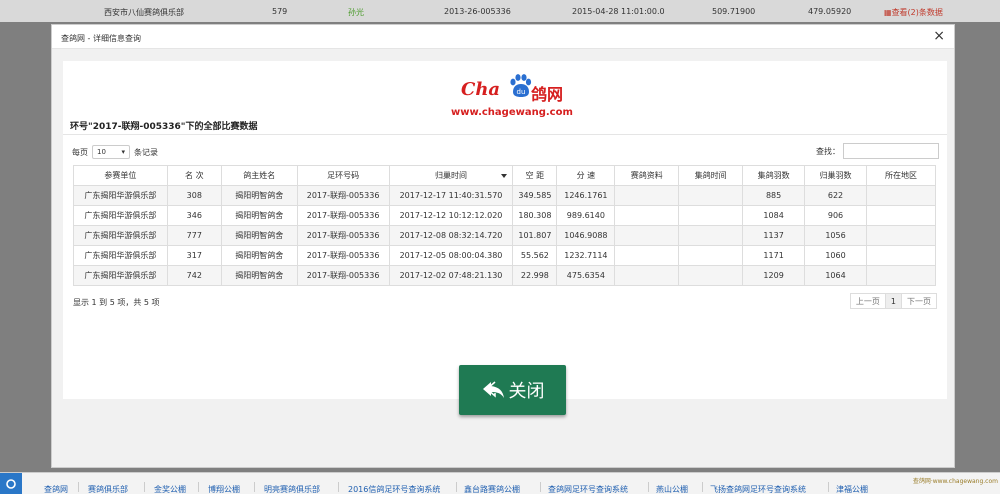 The image size is (1000, 494). I want to click on table-cell: 22.998, so click(535, 275).